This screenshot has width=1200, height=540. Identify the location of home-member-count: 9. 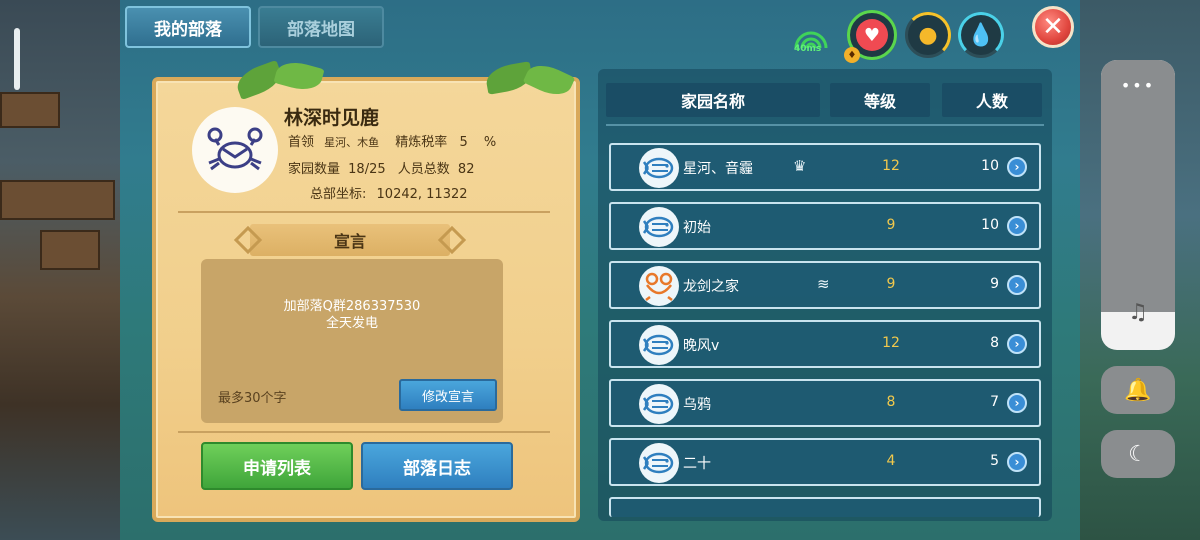
(994, 284).